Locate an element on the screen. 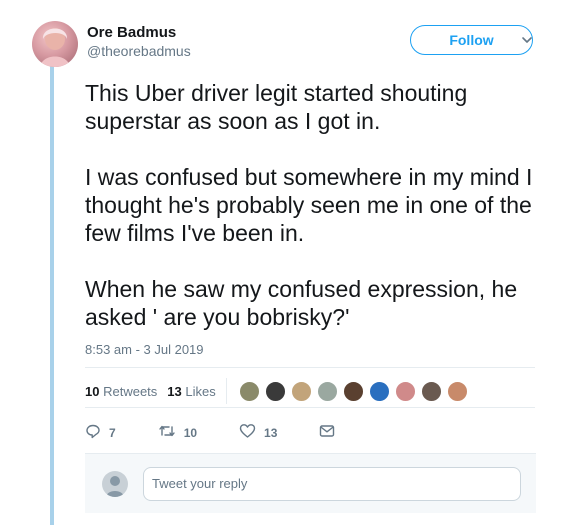 The image size is (568, 525). tweet-timestamp: 8:53 am - 3 Jul 2019 is located at coordinates (144, 349).